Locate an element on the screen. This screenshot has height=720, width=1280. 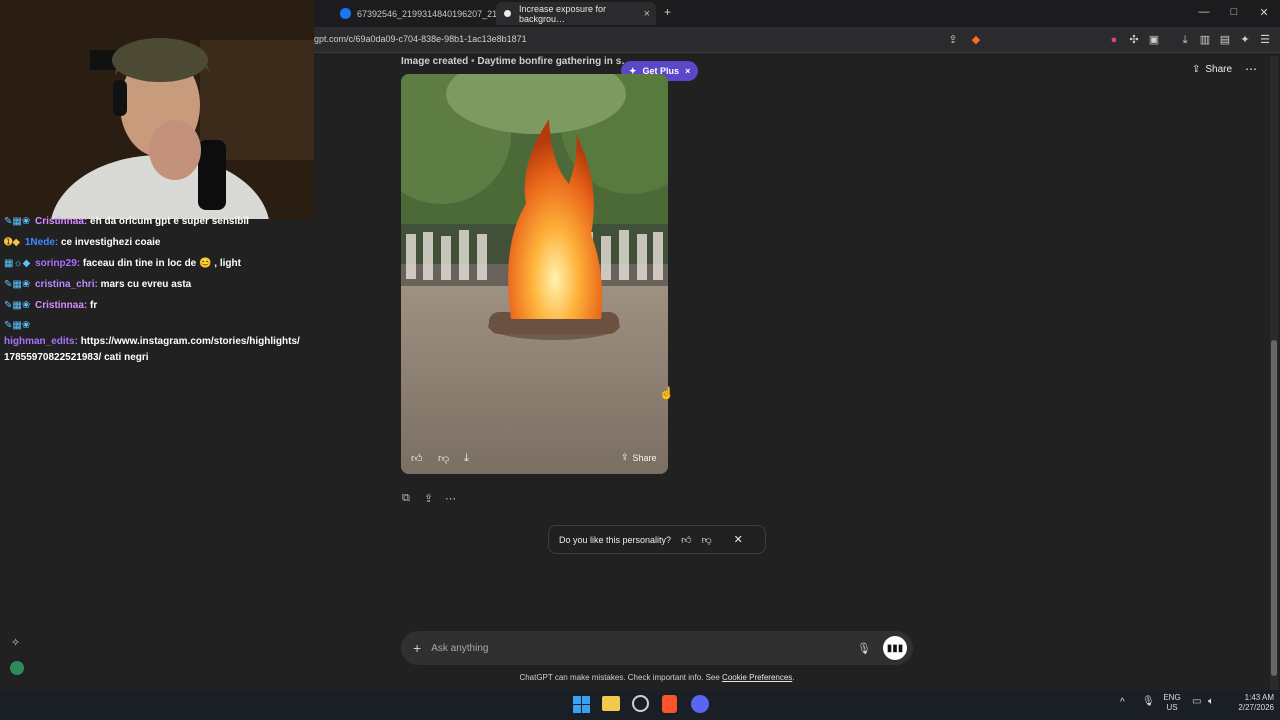
chat-message: ➊◆ 1Nede: ce investighezi coaie is located at coordinates (82, 242).